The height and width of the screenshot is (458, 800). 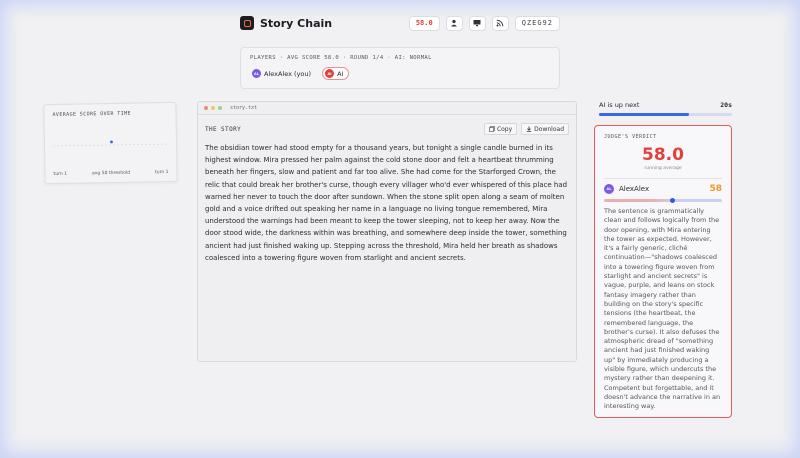 What do you see at coordinates (477, 23) in the screenshot?
I see `monitor-icon` at bounding box center [477, 23].